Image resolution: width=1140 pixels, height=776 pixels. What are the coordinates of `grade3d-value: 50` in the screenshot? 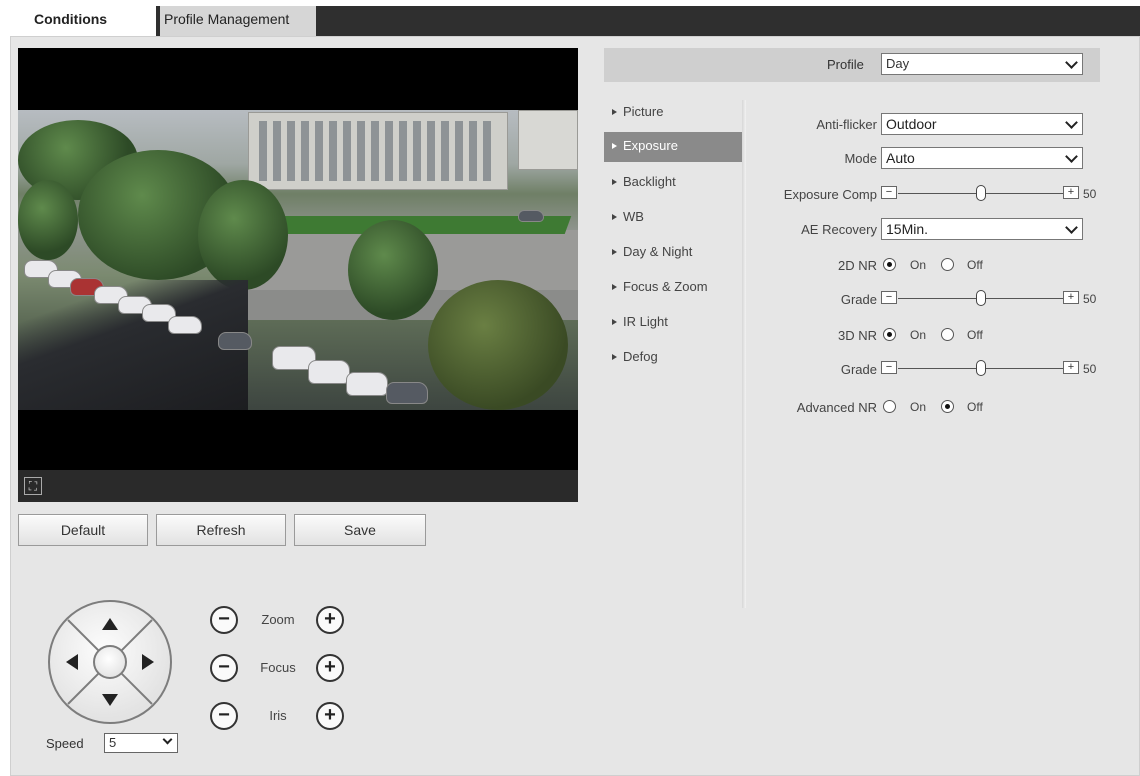 It's located at (1090, 369).